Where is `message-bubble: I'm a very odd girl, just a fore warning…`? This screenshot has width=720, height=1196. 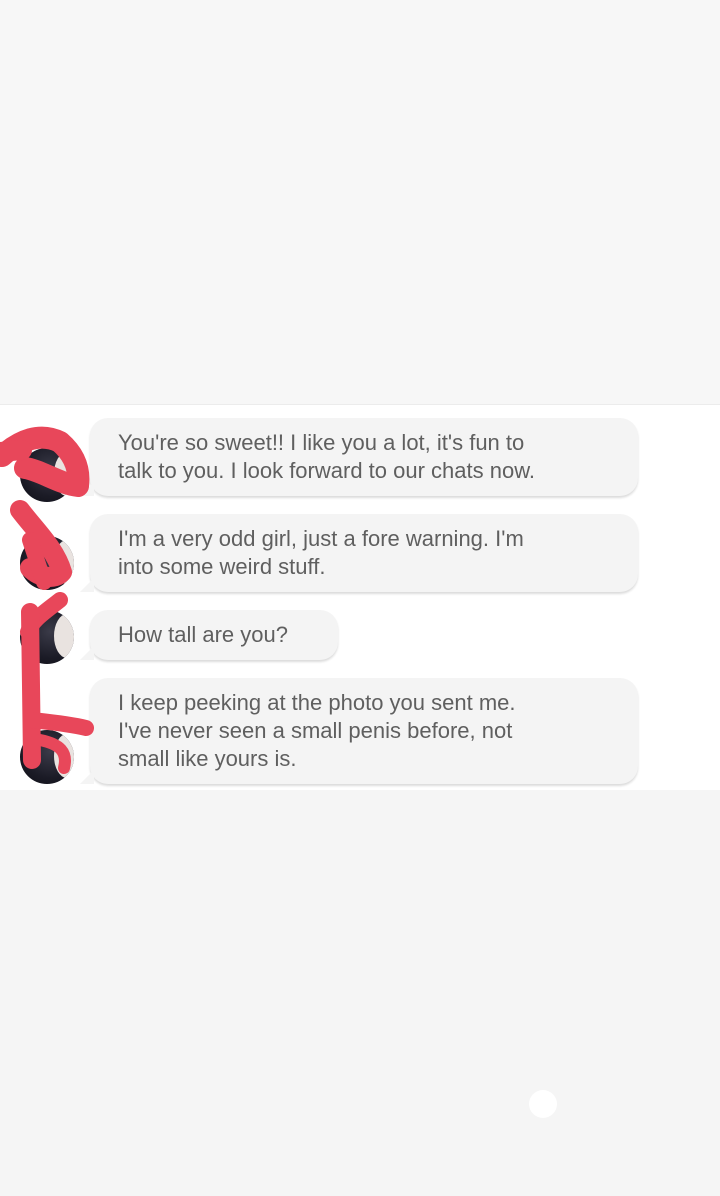
message-bubble: I'm a very odd girl, just a fore warning… is located at coordinates (359, 553).